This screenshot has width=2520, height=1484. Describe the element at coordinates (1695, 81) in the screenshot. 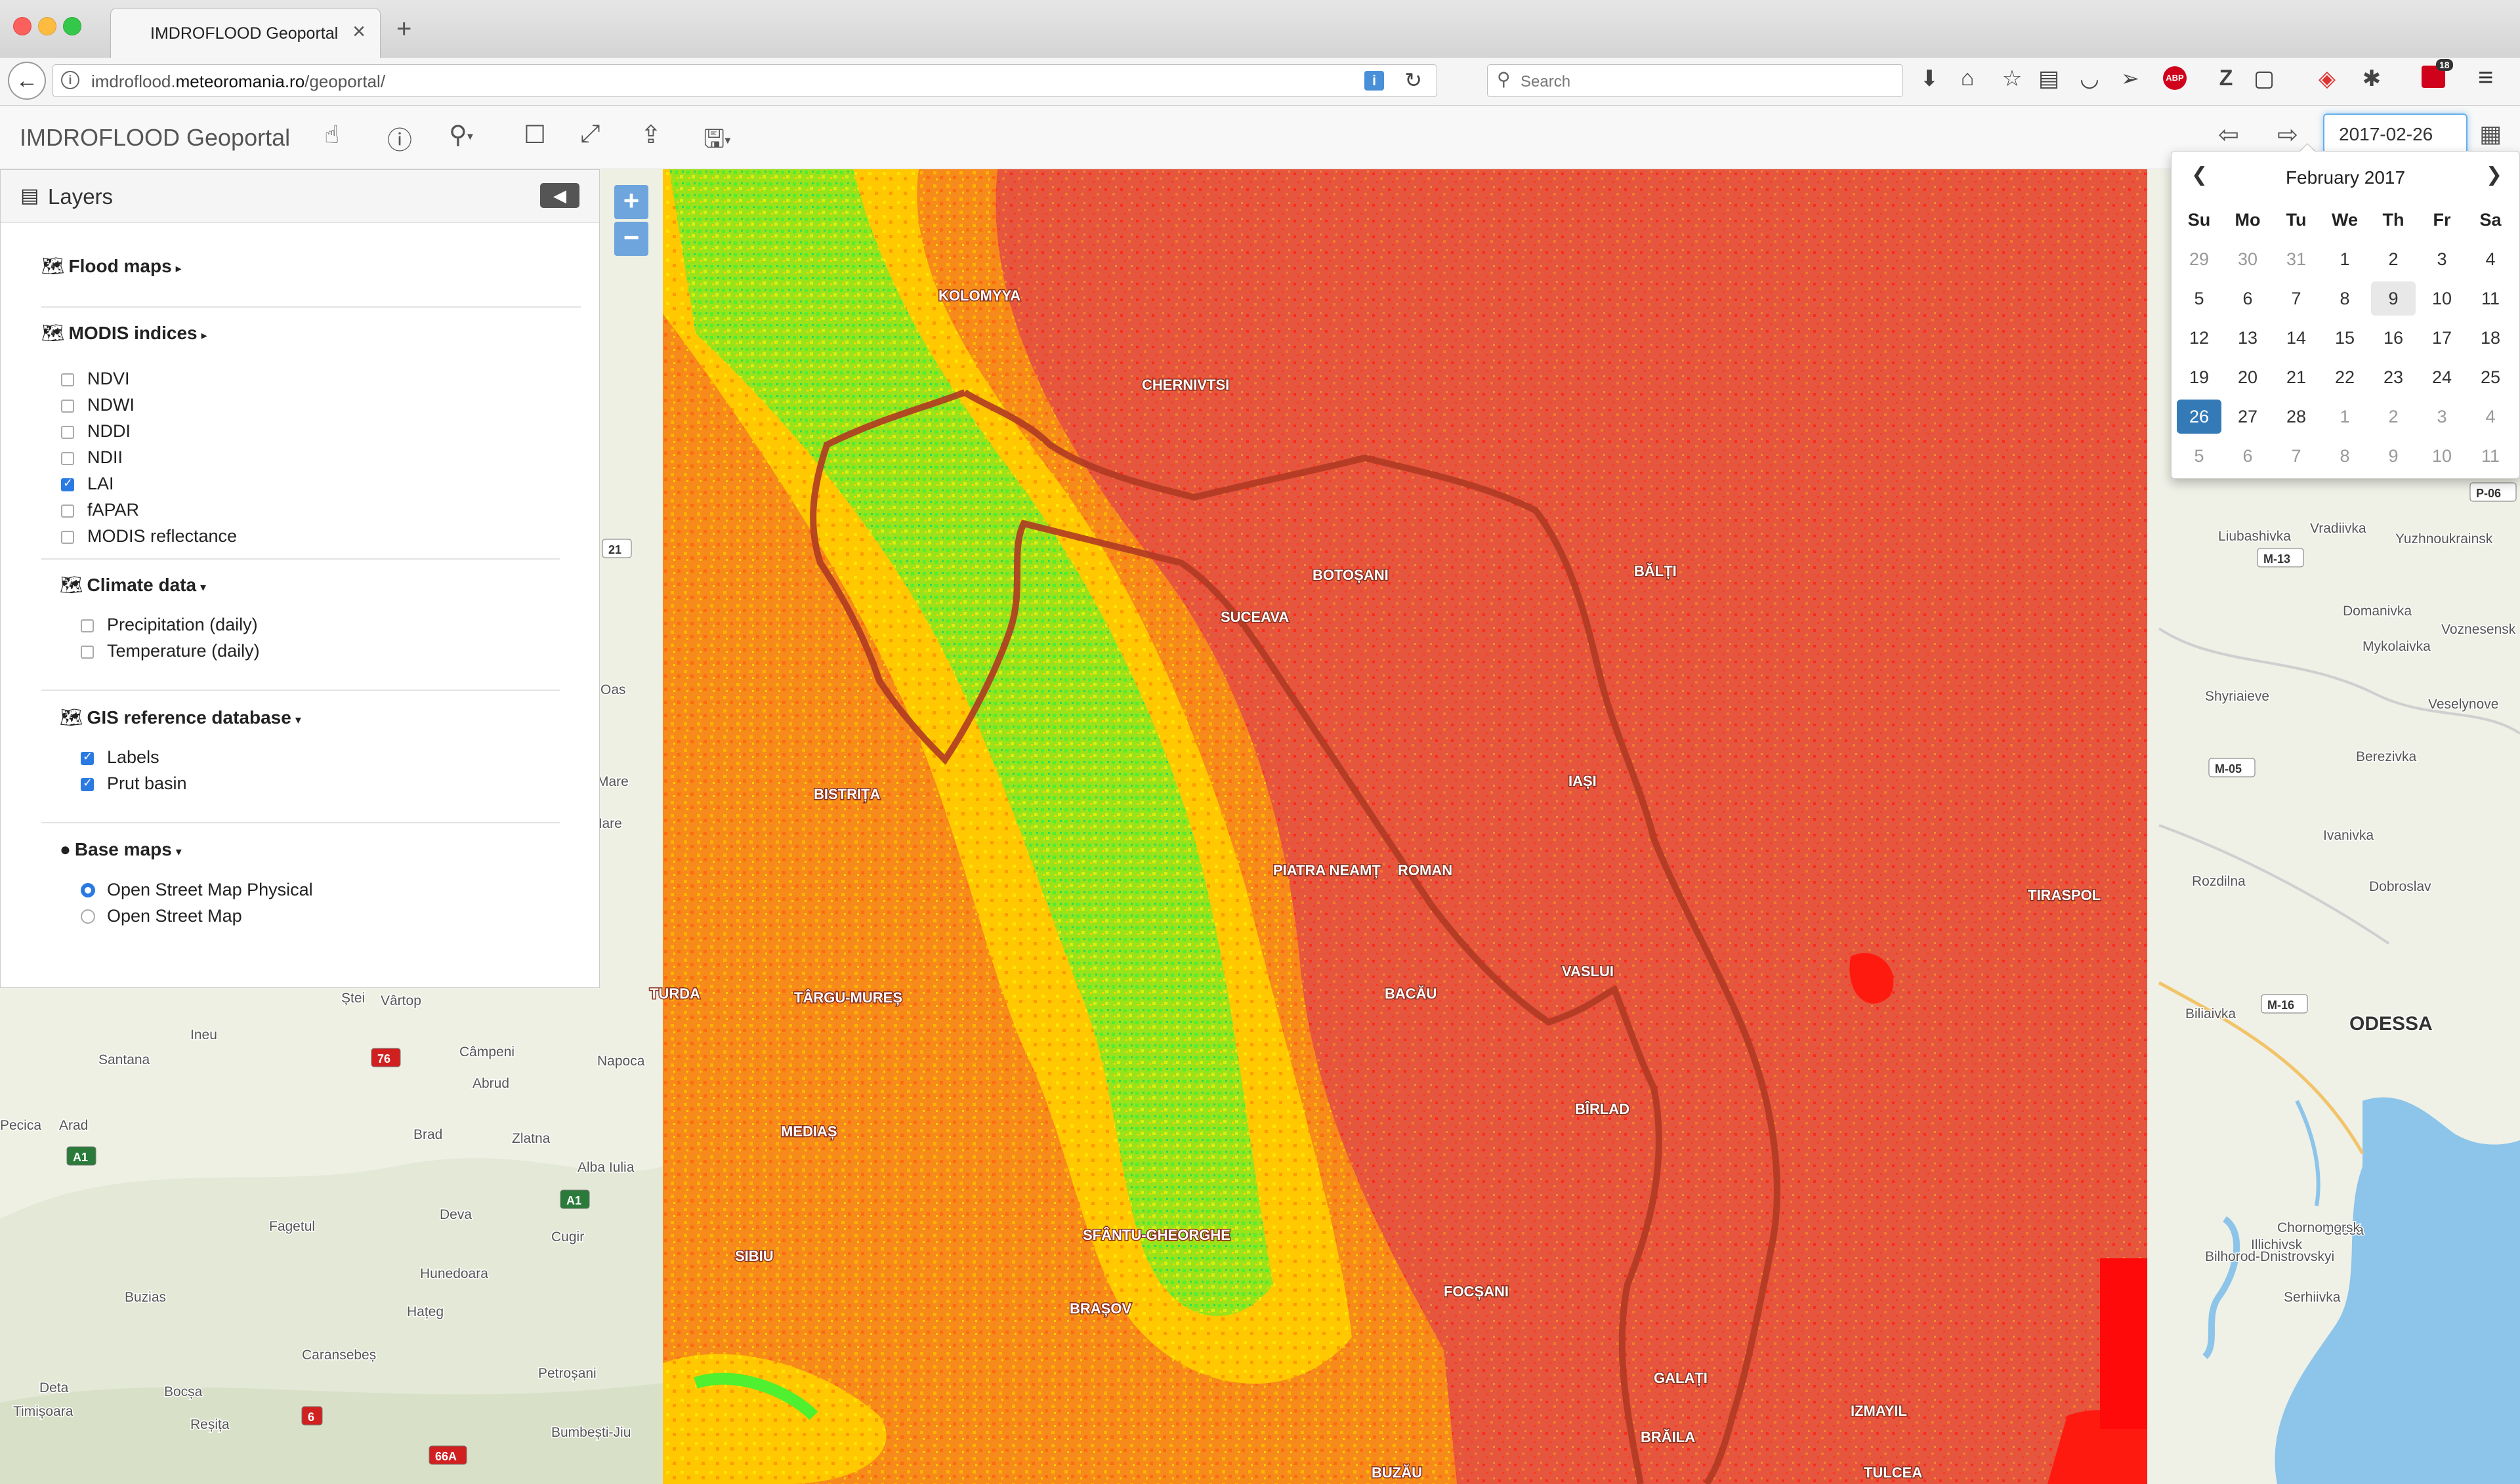

I see `browser-search-input: ⚲ Search` at that location.